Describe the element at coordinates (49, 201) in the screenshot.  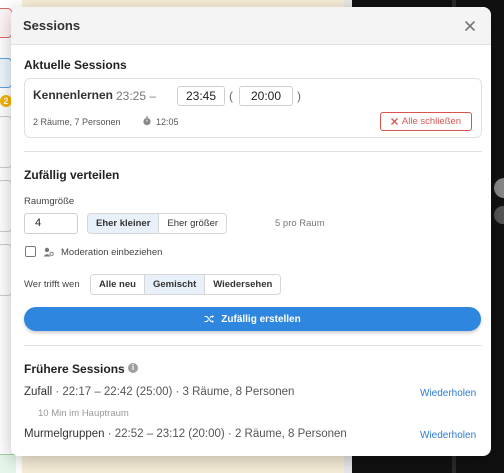
I see `room-size-label: Raumgröße` at that location.